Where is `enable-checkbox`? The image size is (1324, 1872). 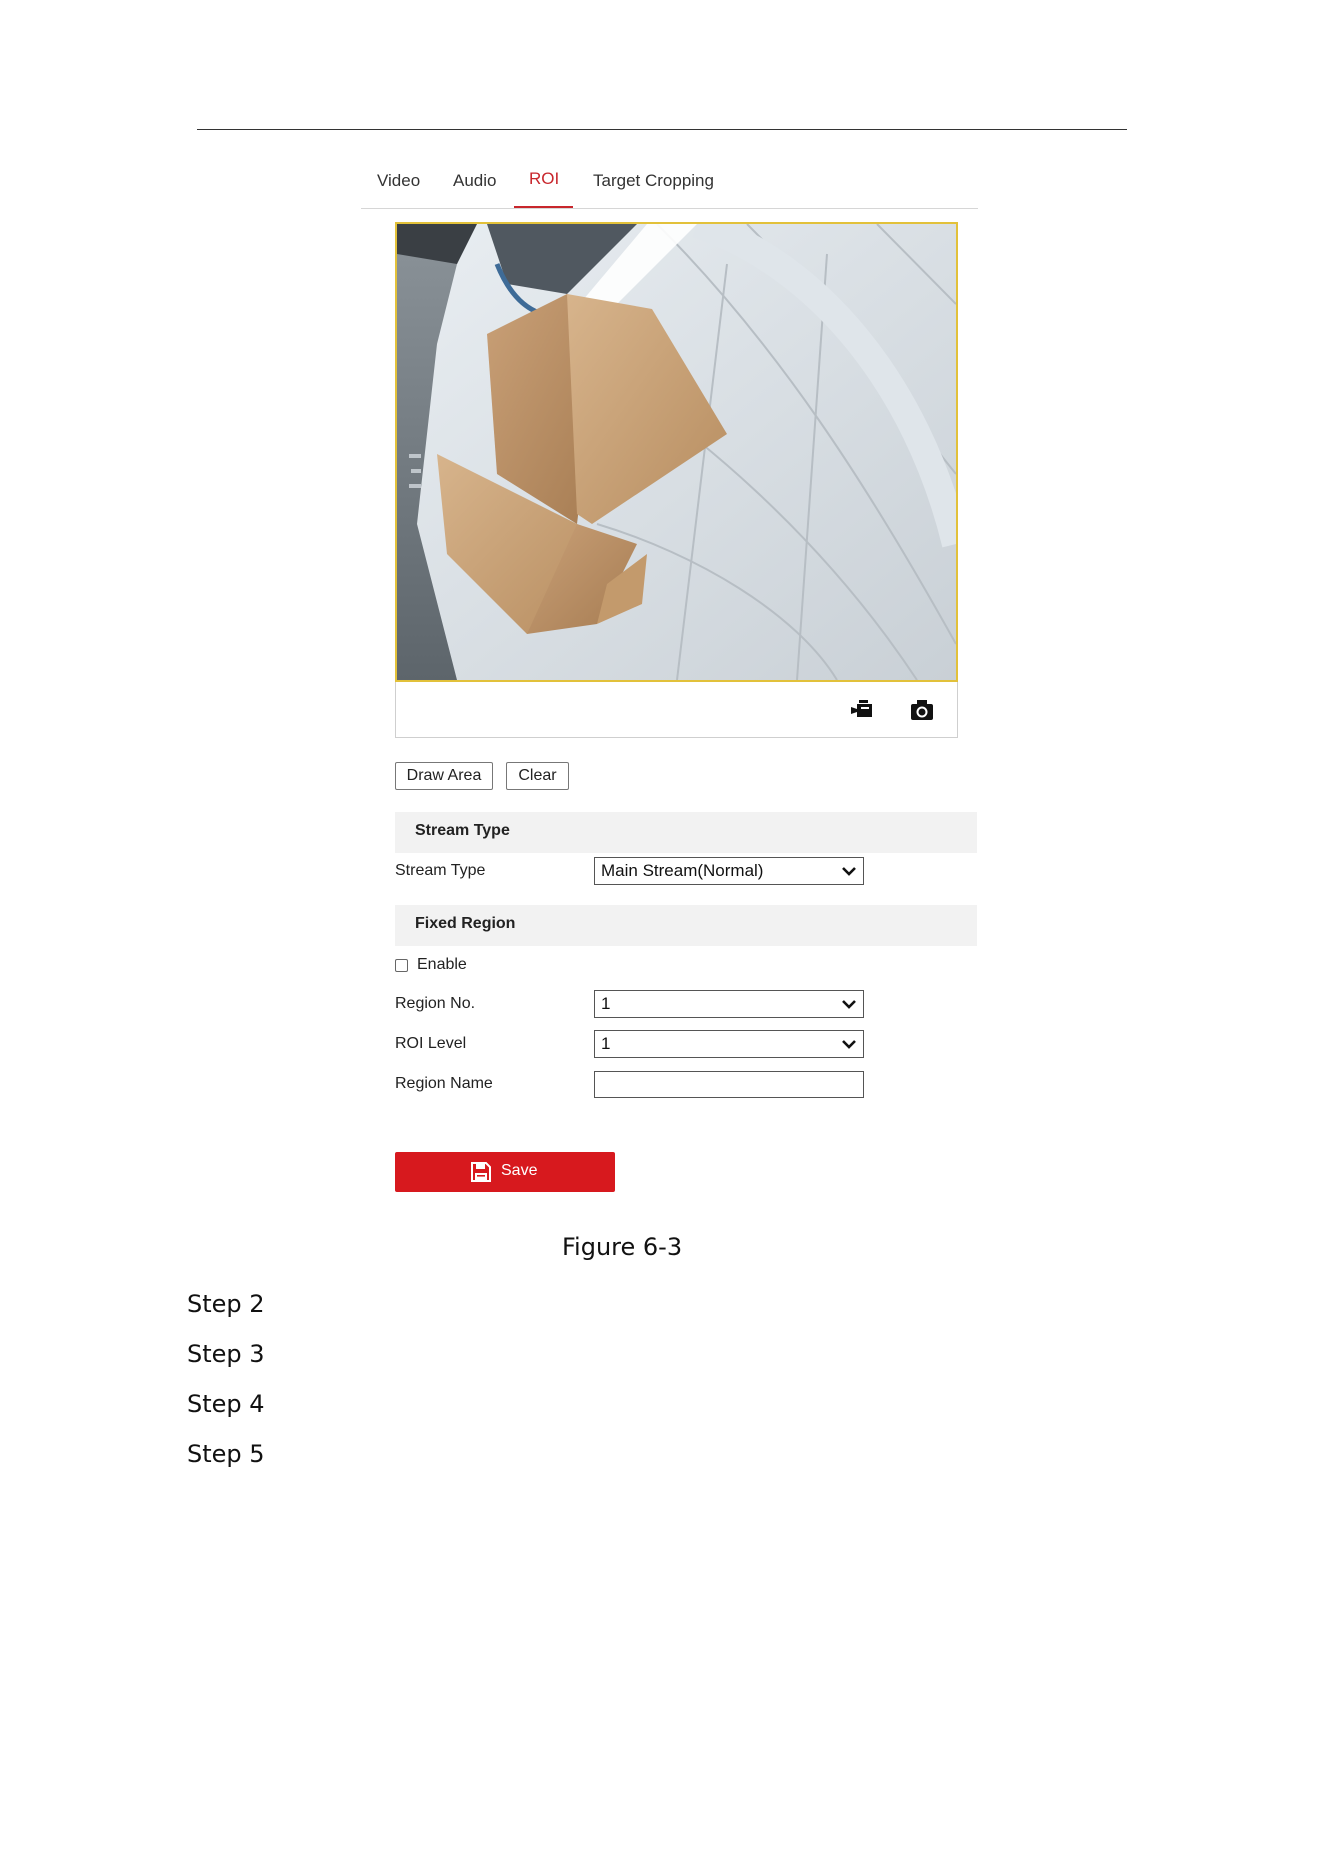
enable-checkbox is located at coordinates (401, 965).